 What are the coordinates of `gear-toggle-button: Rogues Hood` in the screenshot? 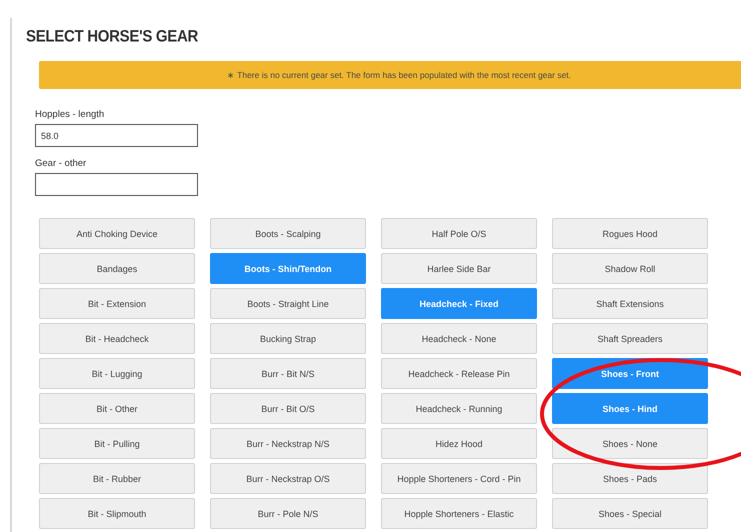 It's located at (630, 233).